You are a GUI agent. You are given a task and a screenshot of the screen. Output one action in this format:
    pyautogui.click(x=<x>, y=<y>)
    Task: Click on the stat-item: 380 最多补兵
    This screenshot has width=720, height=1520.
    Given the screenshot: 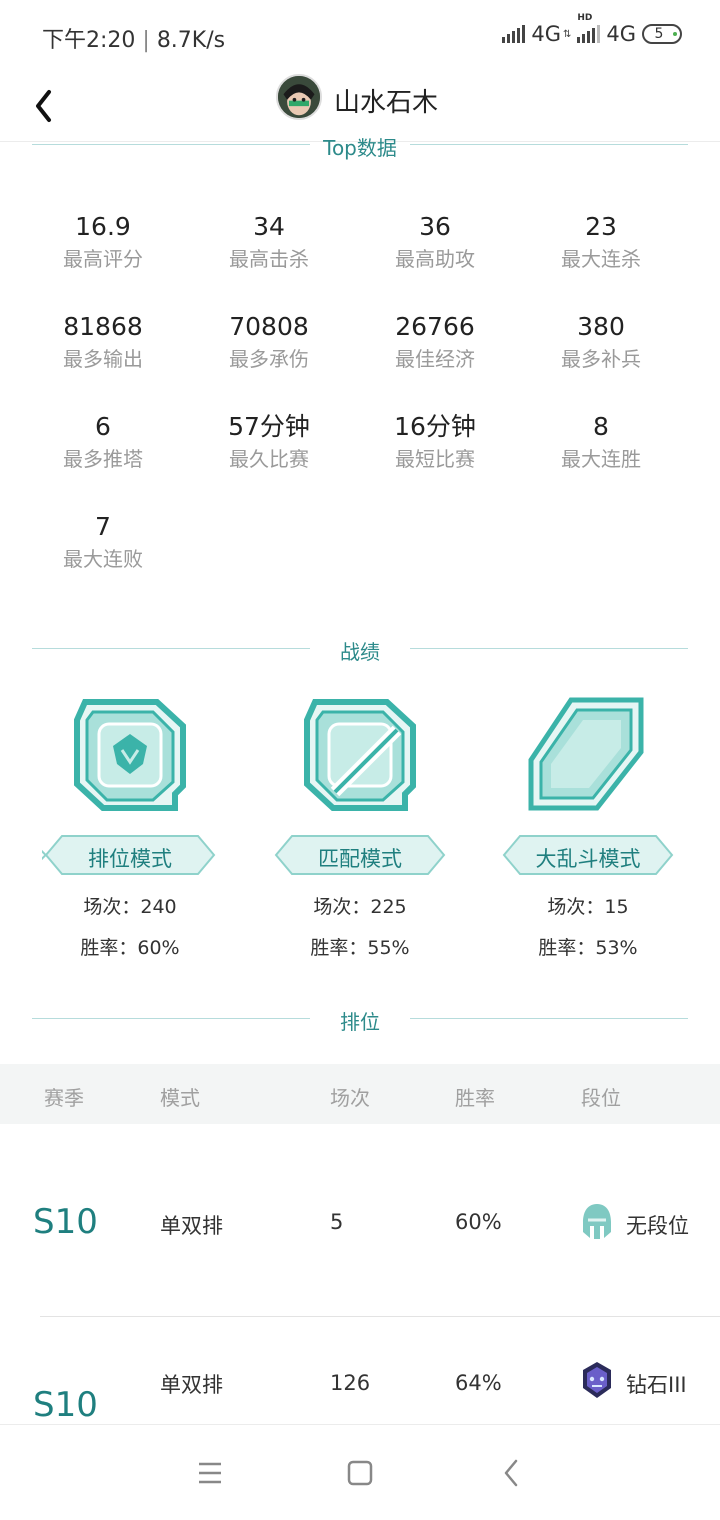 What is the action you would take?
    pyautogui.click(x=601, y=343)
    